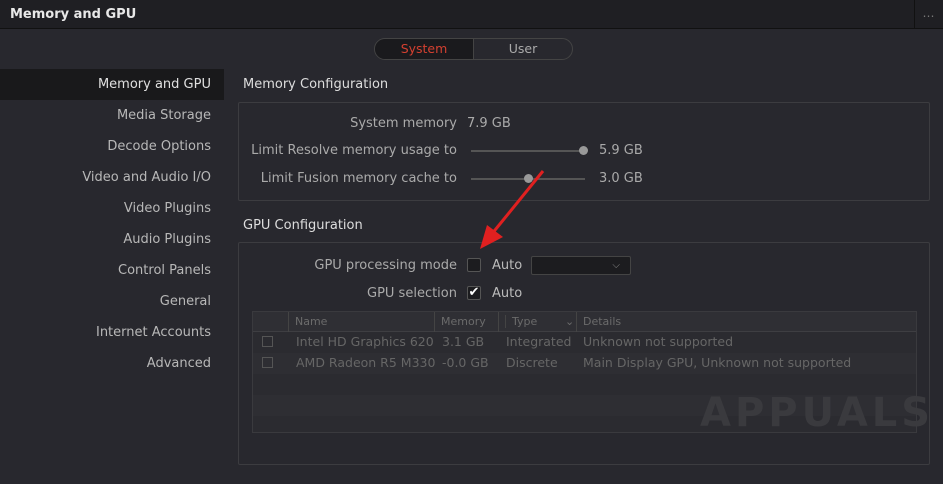 This screenshot has height=484, width=943. What do you see at coordinates (581, 265) in the screenshot?
I see `gpu-mode-dropdown: ⌵` at bounding box center [581, 265].